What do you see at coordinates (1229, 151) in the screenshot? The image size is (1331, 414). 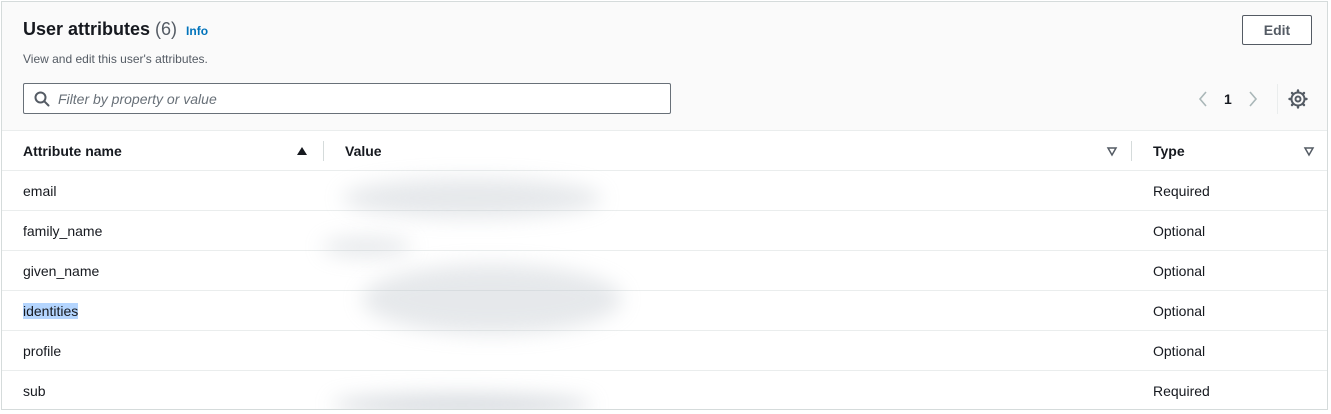 I see `column-header-type: Type` at bounding box center [1229, 151].